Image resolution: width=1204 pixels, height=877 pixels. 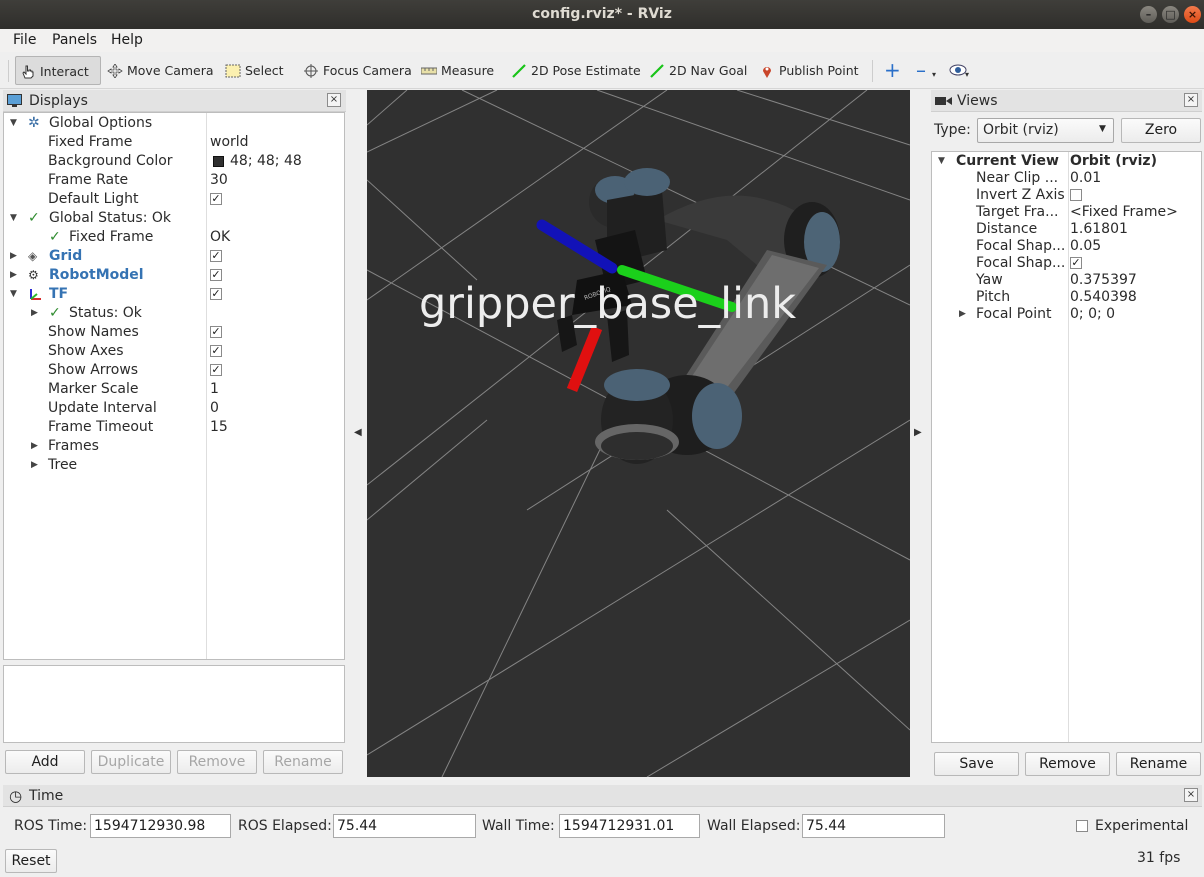 What do you see at coordinates (1158, 764) in the screenshot?
I see `rename-view-button: Rename` at bounding box center [1158, 764].